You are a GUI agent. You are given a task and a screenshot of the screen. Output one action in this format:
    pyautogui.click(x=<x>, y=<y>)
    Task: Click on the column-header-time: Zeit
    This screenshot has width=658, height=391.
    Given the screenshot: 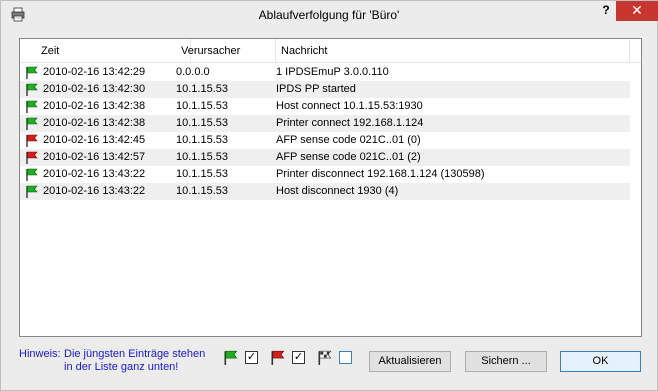 What is the action you would take?
    pyautogui.click(x=113, y=51)
    